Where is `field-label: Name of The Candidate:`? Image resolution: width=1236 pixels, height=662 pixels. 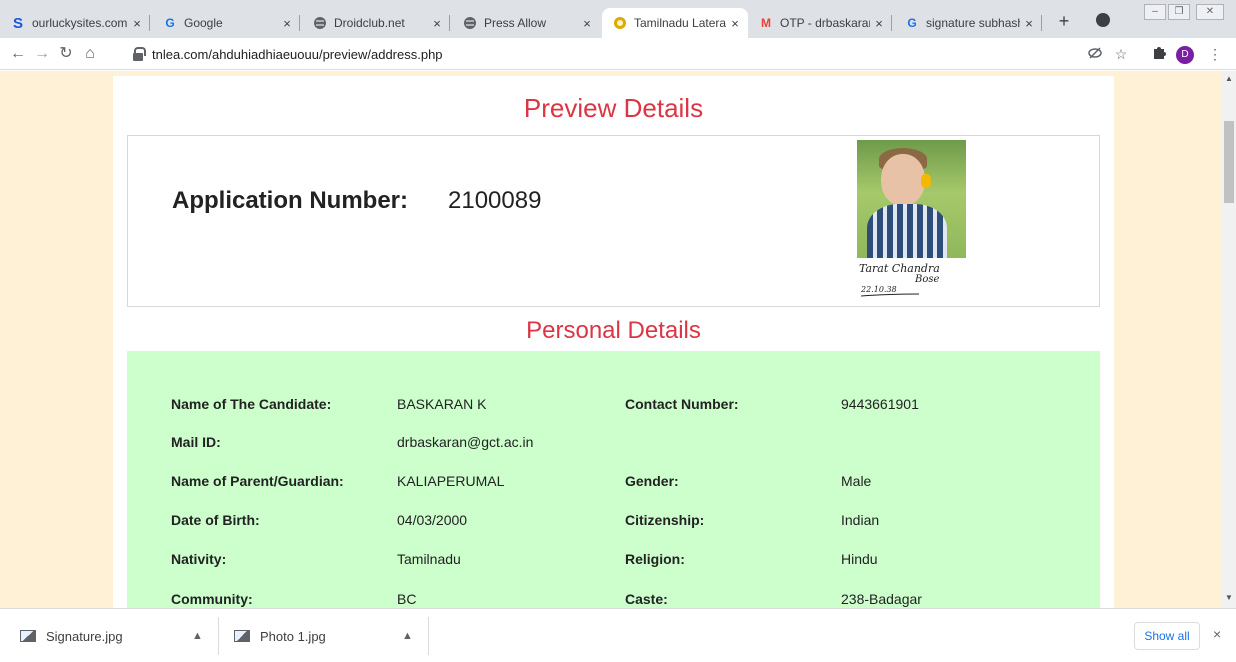
field-label: Name of The Candidate: is located at coordinates (251, 404).